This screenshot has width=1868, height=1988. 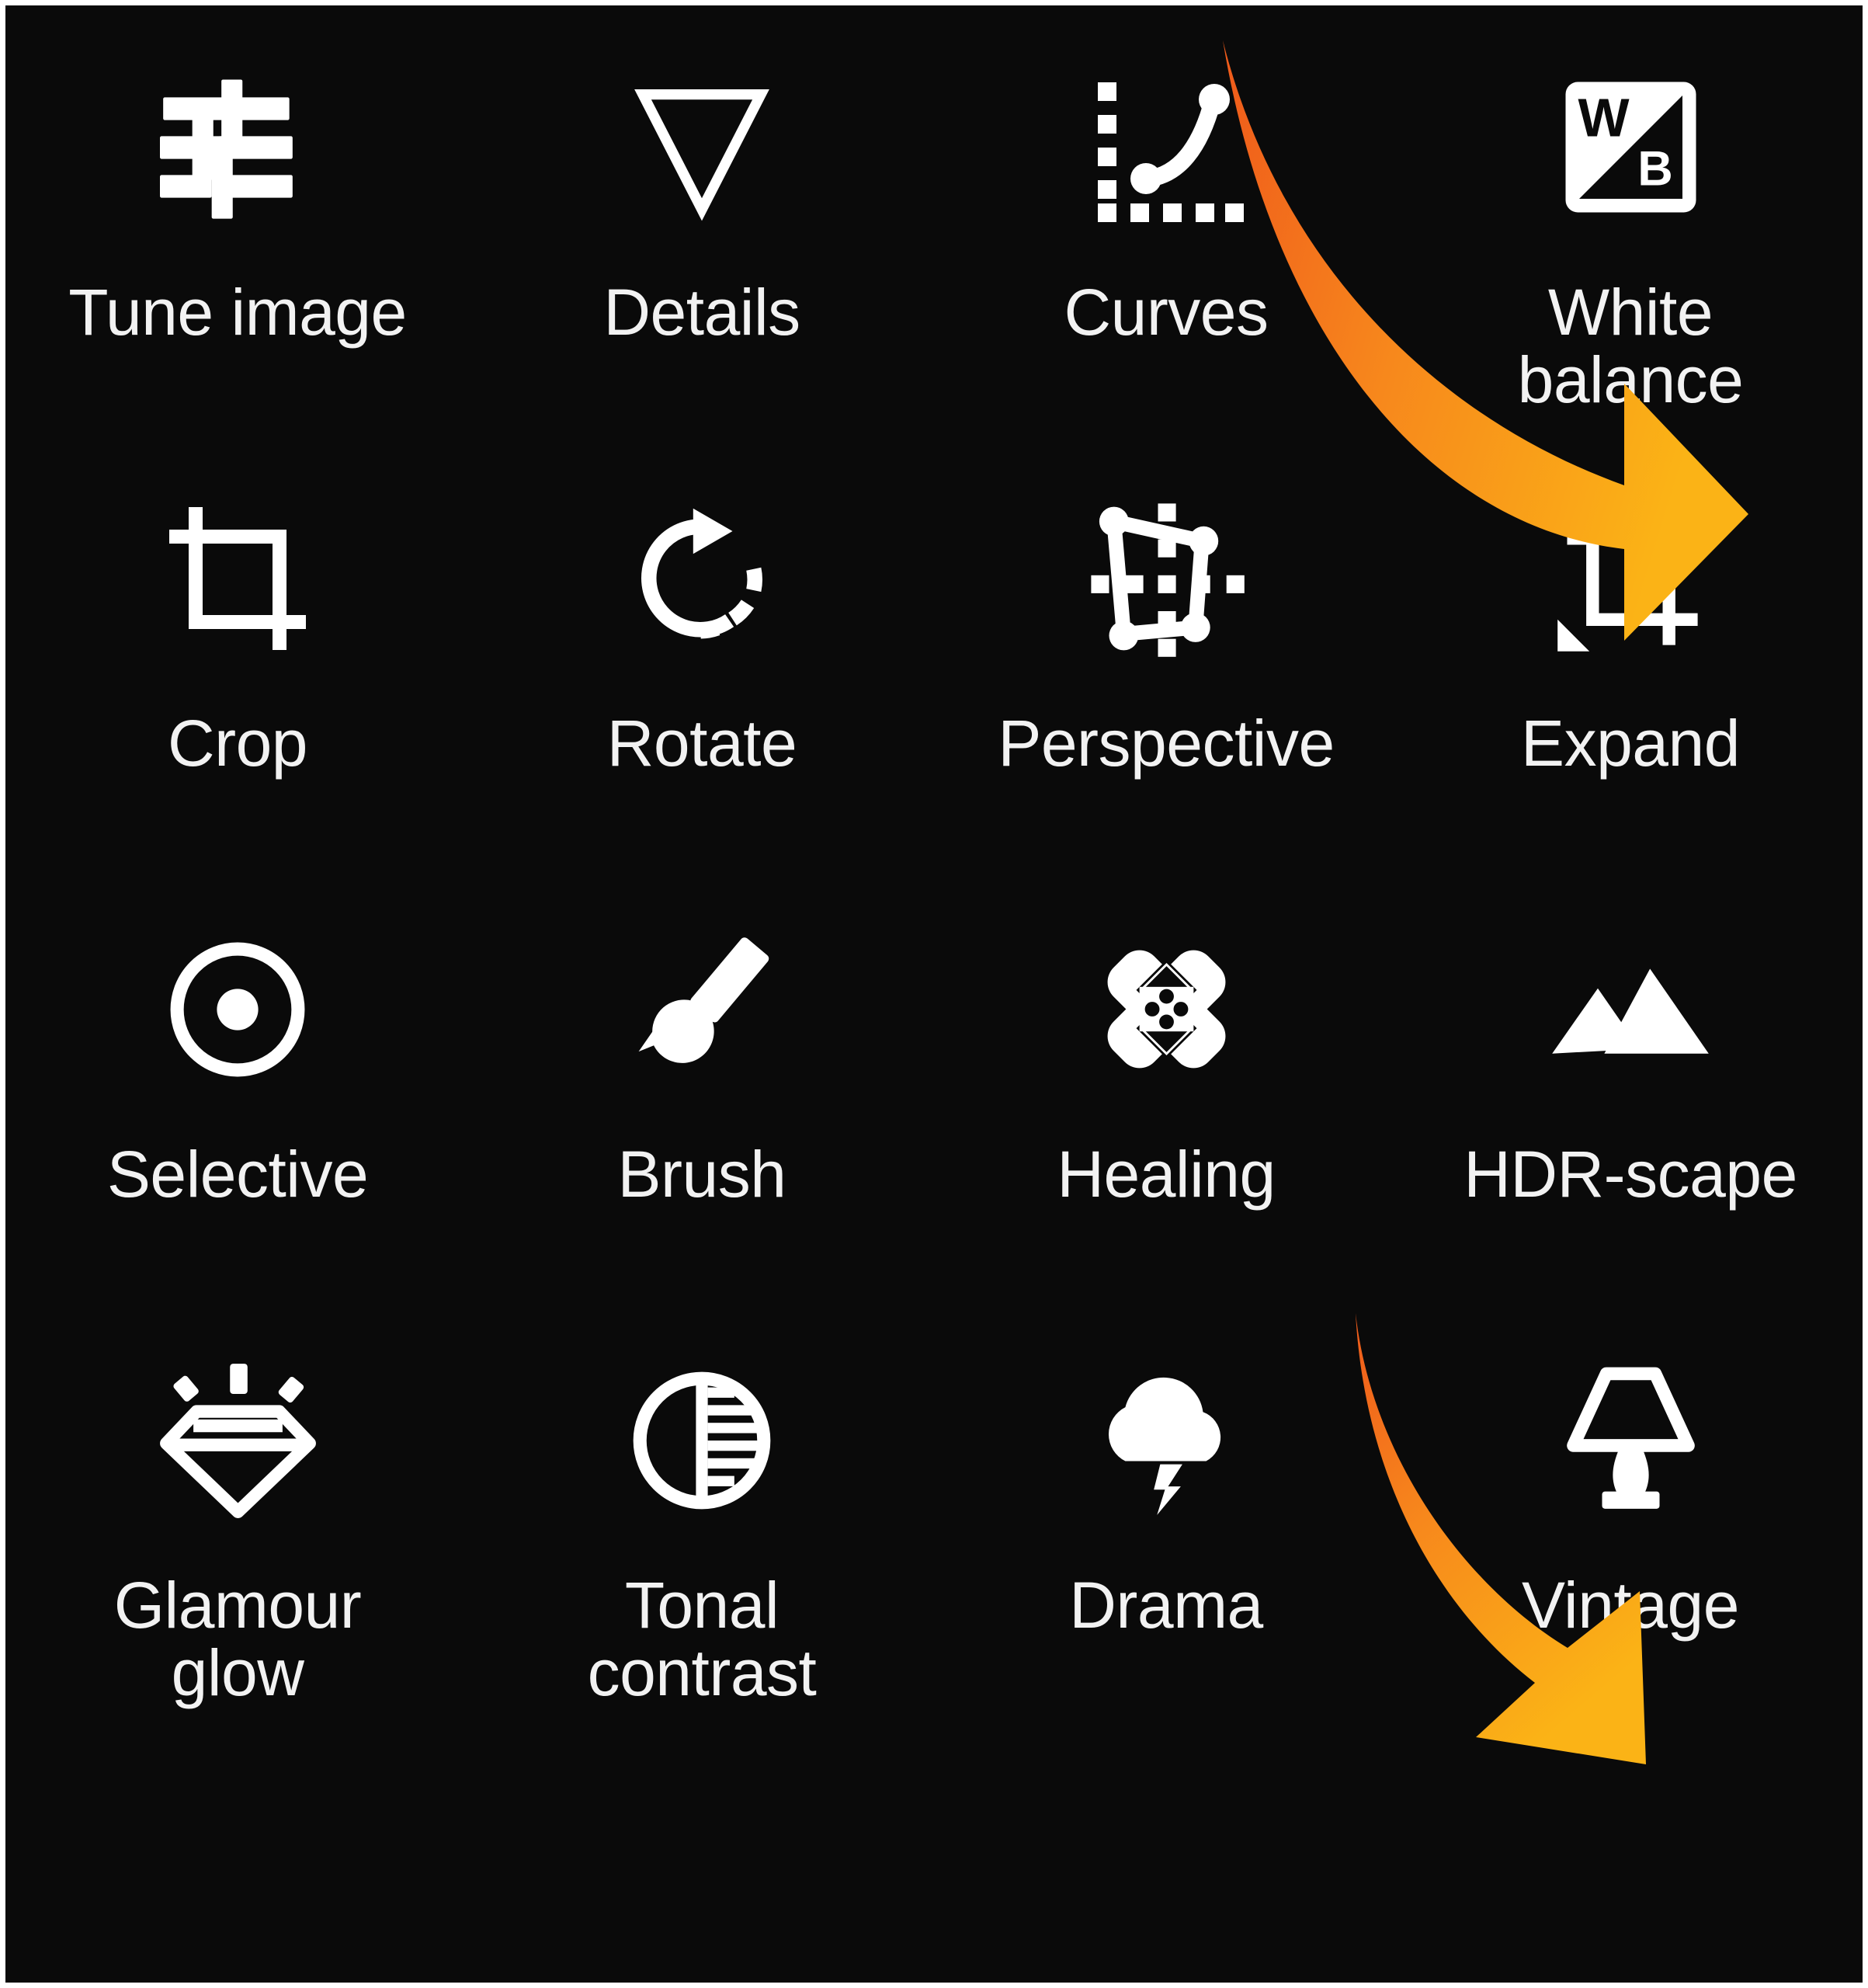 I want to click on tool-label: White balance, so click(x=1630, y=346).